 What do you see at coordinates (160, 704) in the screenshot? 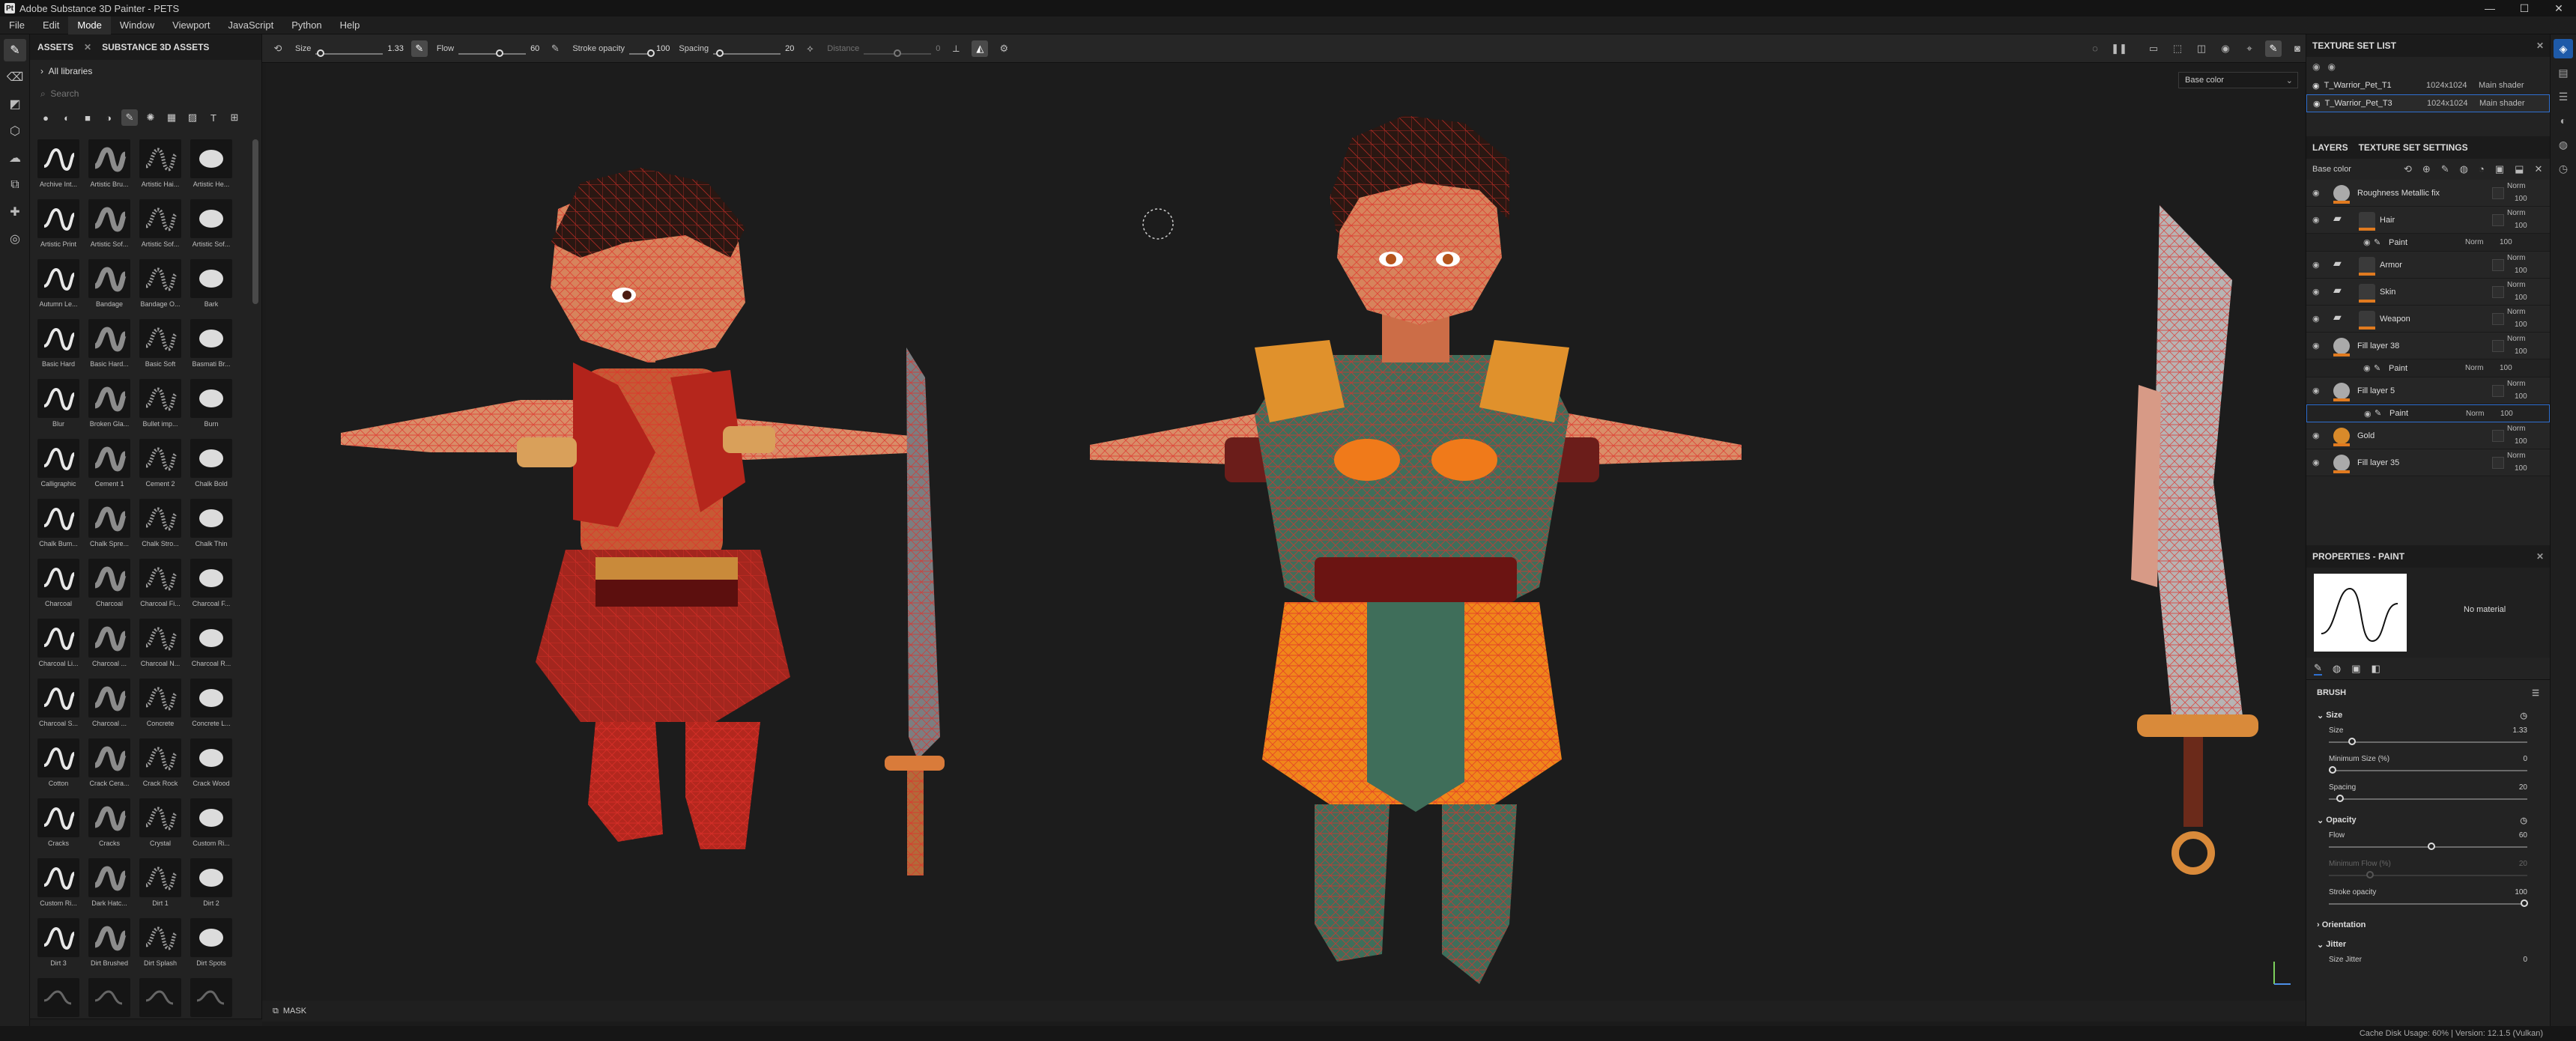
I see `asset-item: Concrete` at bounding box center [160, 704].